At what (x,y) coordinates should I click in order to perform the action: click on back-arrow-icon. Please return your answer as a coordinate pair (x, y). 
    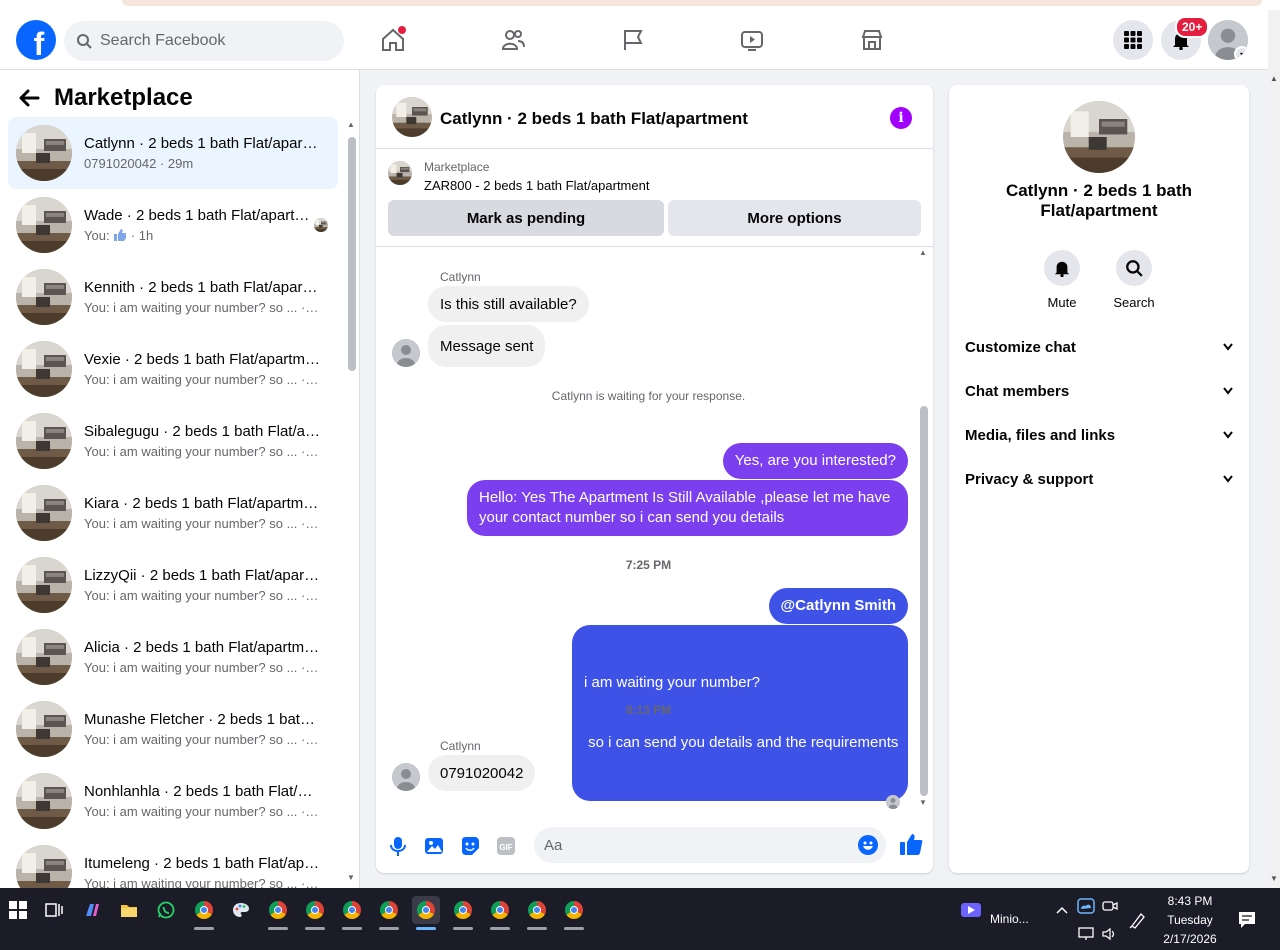
    Looking at the image, I should click on (29, 98).